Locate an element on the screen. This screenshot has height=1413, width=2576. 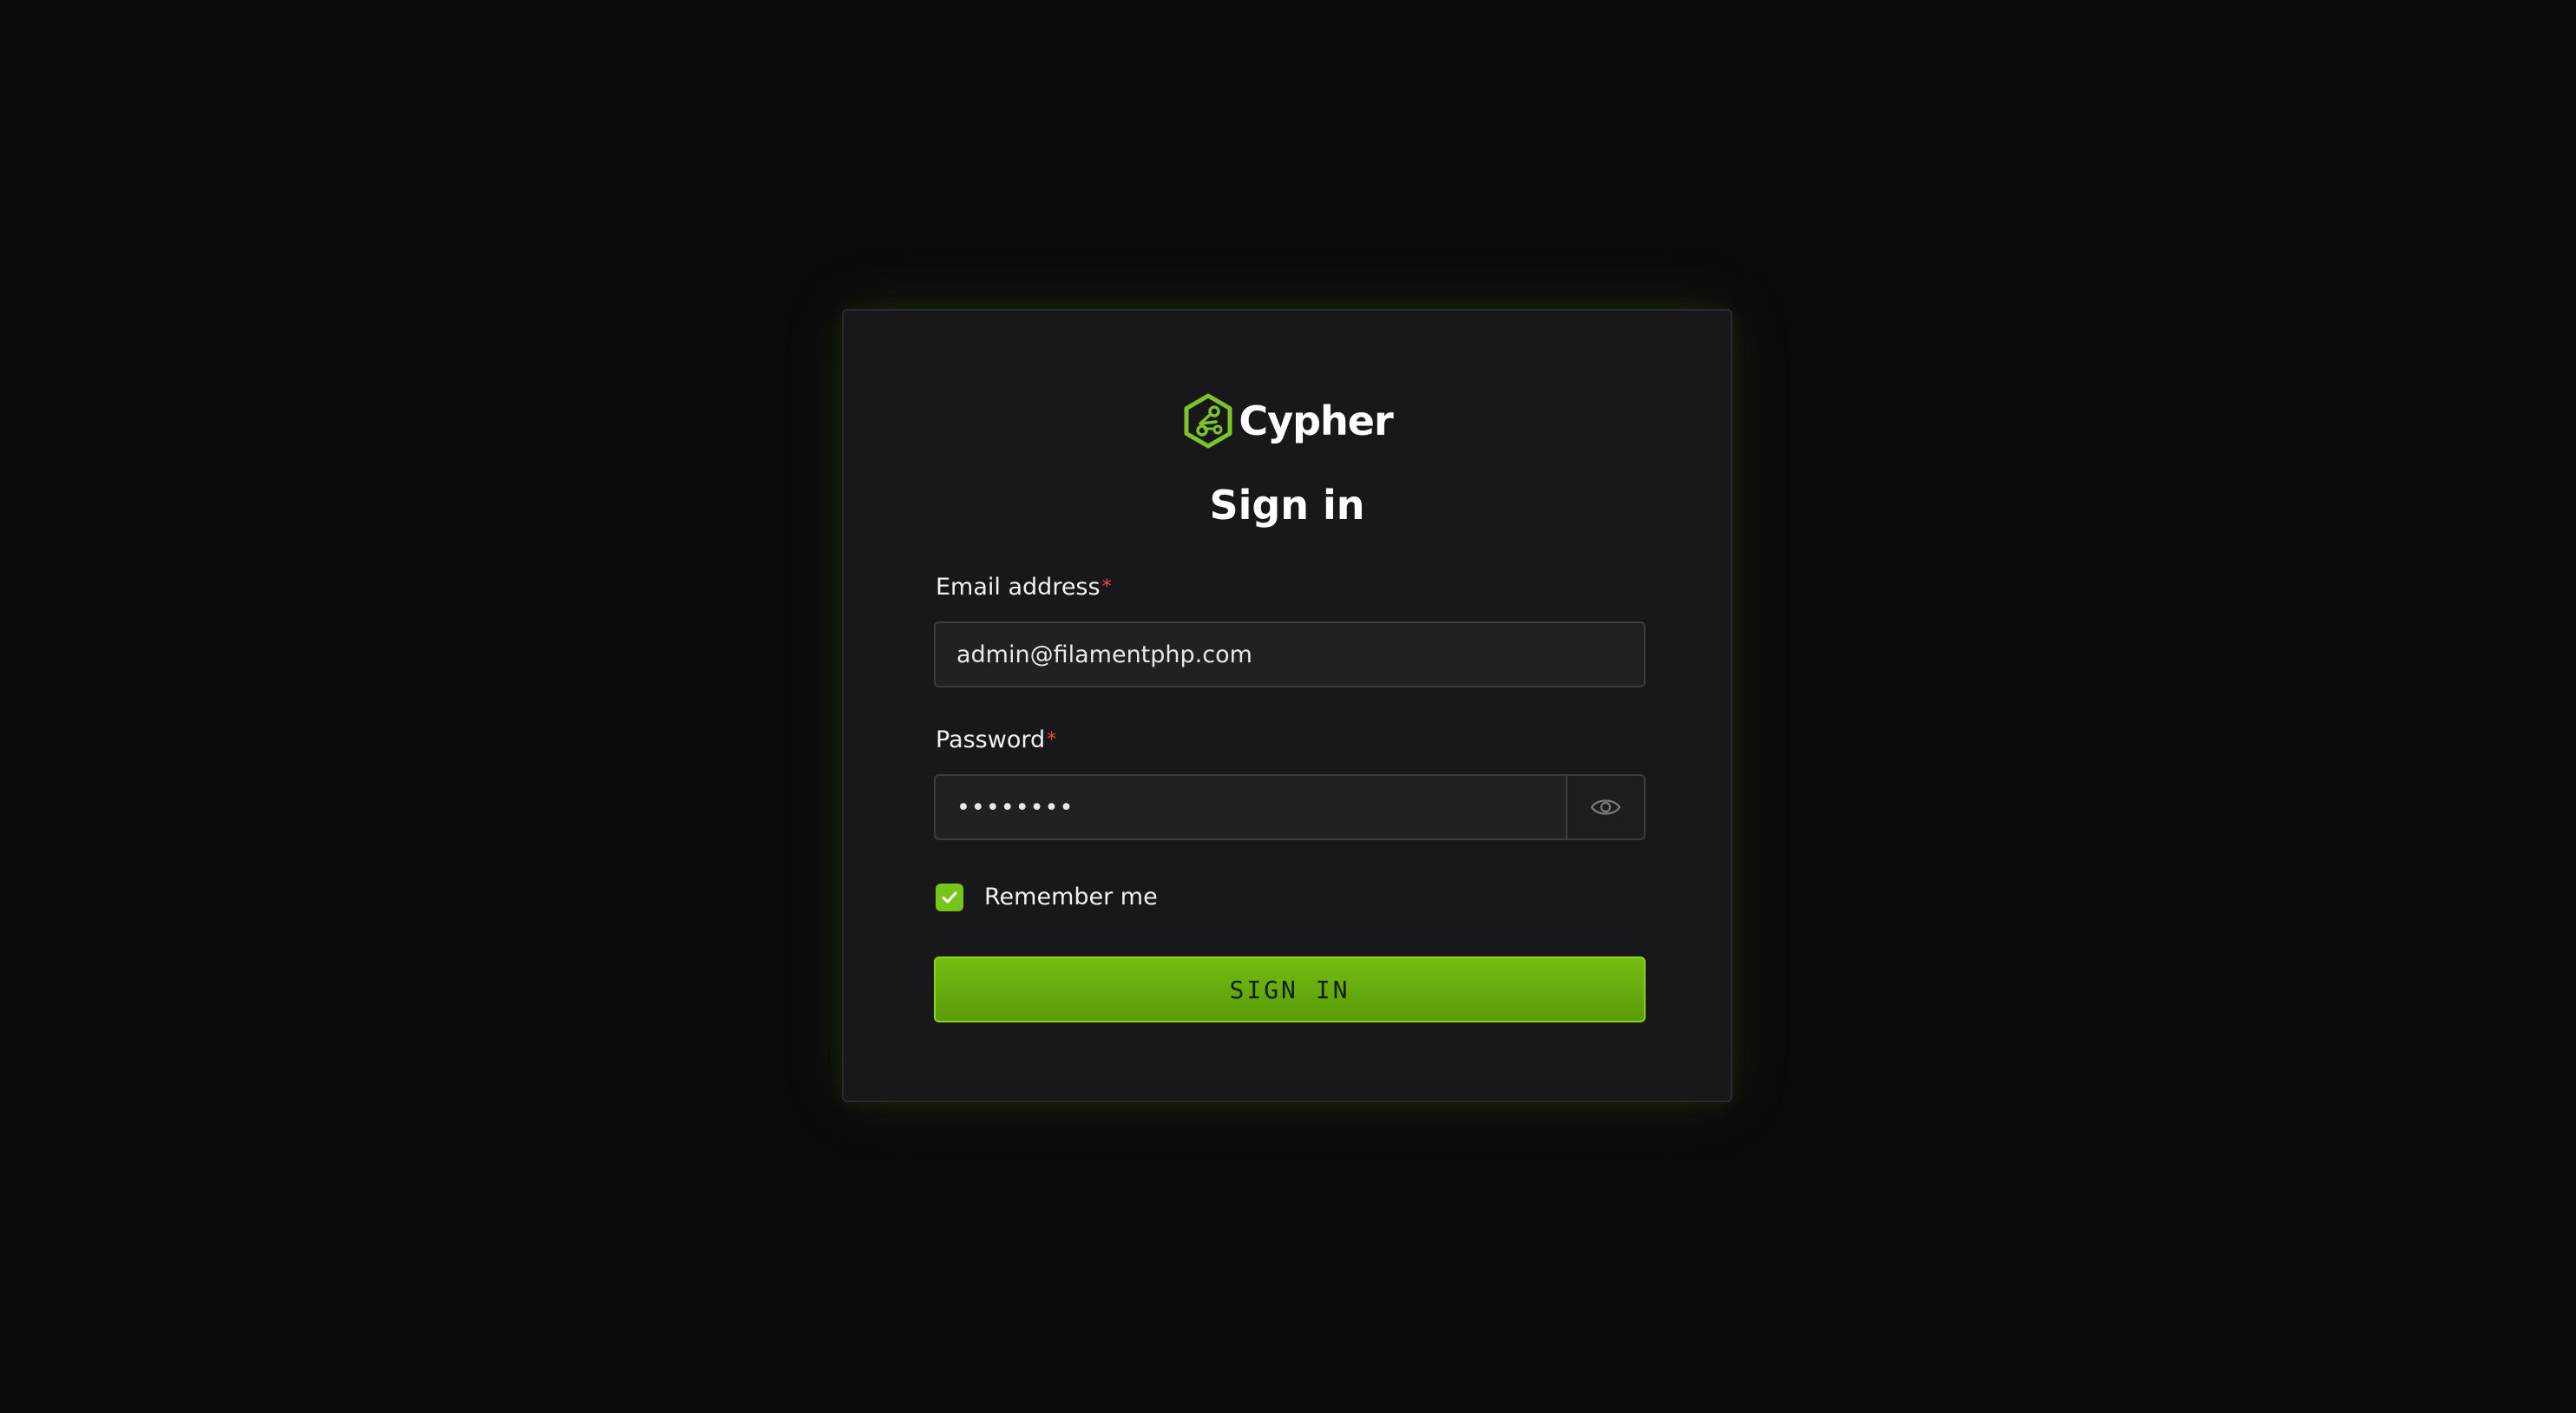
show-password-button is located at coordinates (1605, 807).